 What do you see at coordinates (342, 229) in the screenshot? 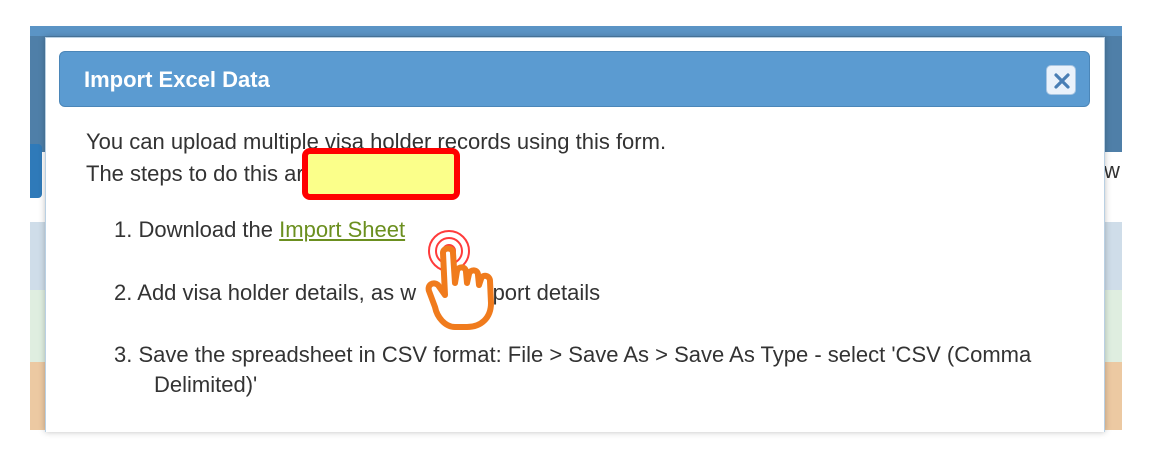
I see `import-sheet-link: Import Sheet` at bounding box center [342, 229].